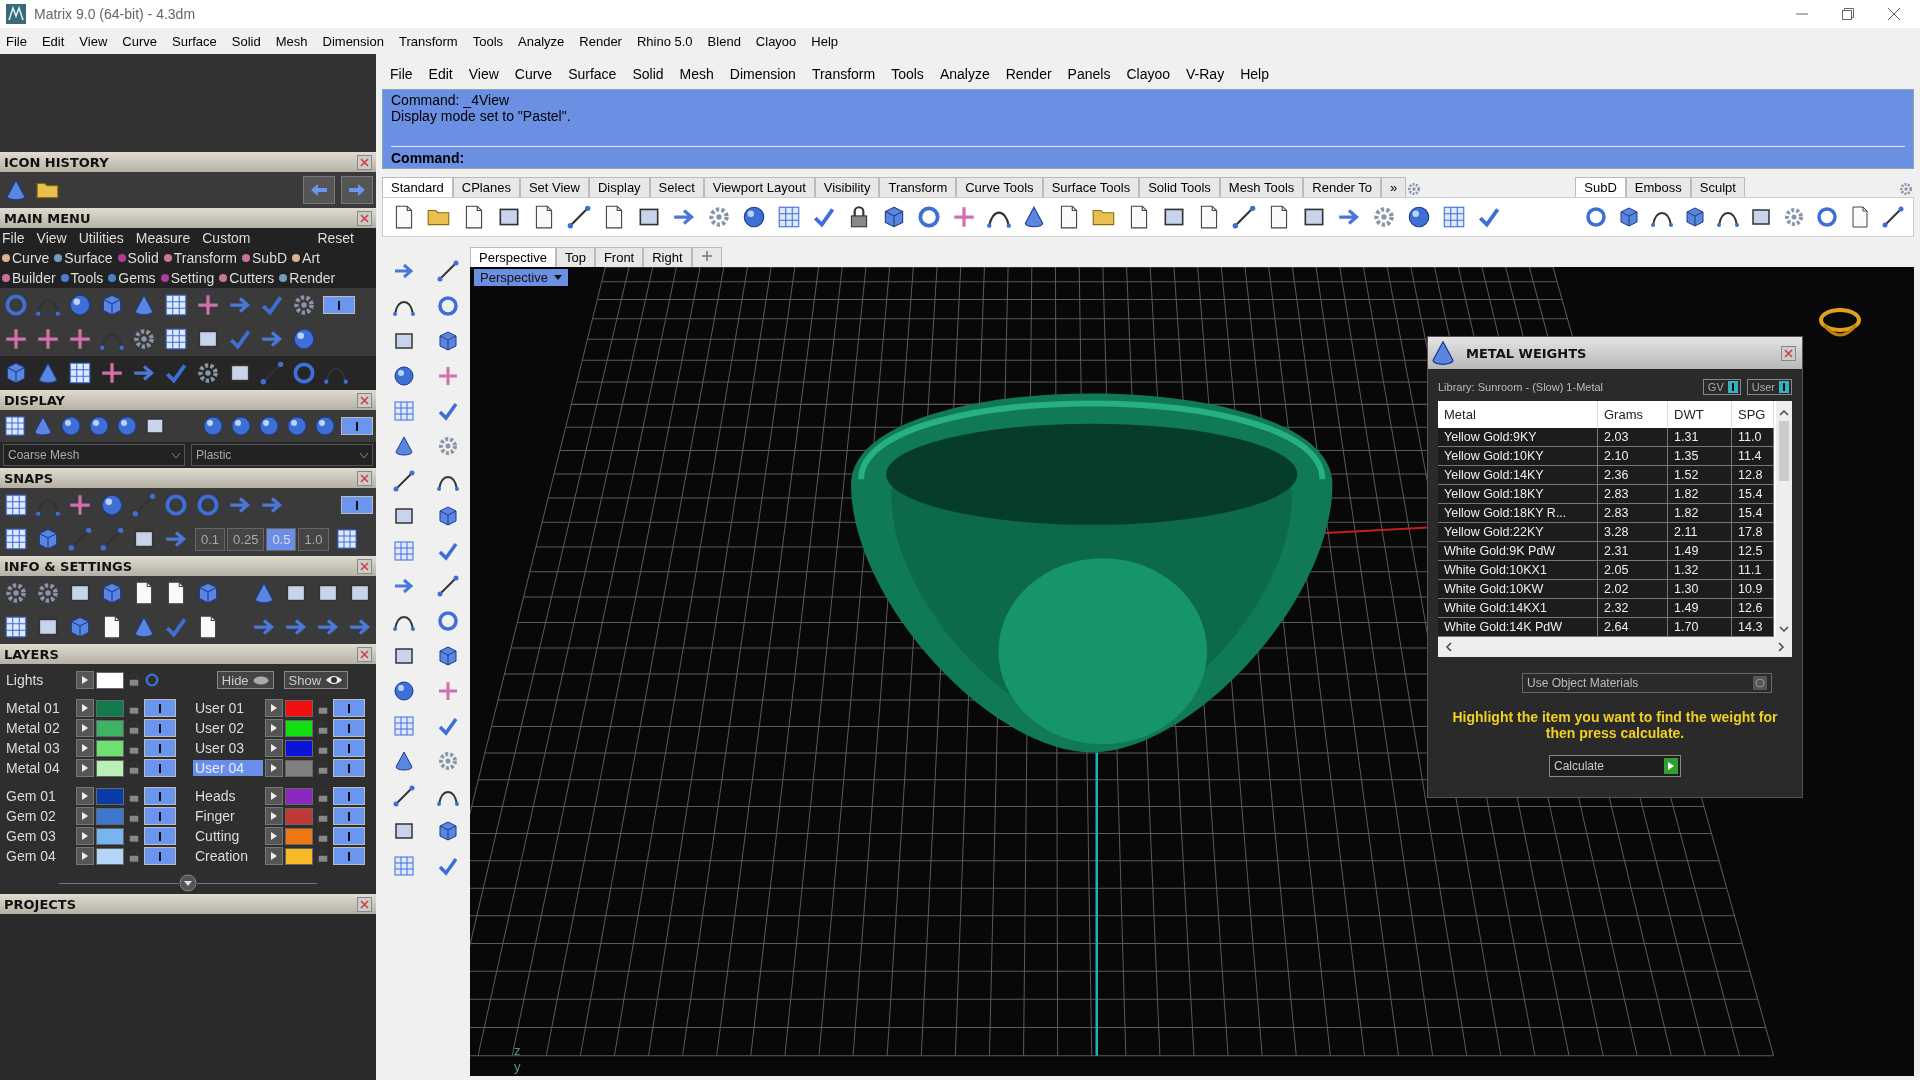 This screenshot has height=1080, width=1920. What do you see at coordinates (31, 258) in the screenshot?
I see `category-link: Curve` at bounding box center [31, 258].